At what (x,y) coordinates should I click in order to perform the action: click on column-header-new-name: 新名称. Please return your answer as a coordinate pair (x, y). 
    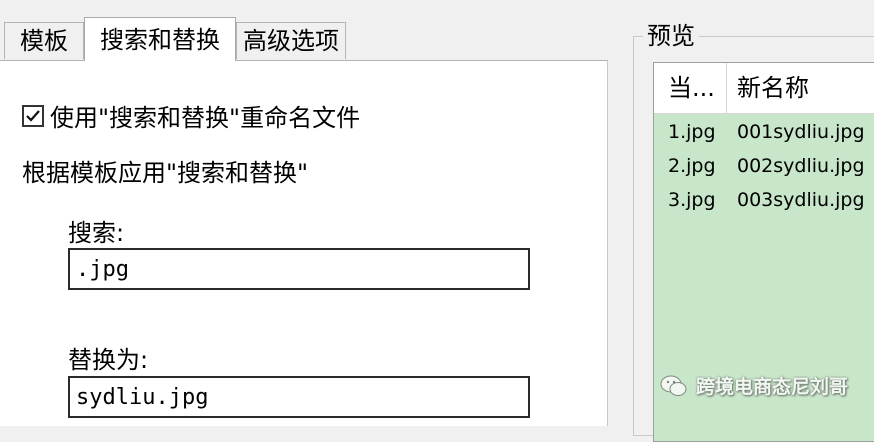
    Looking at the image, I should click on (805, 88).